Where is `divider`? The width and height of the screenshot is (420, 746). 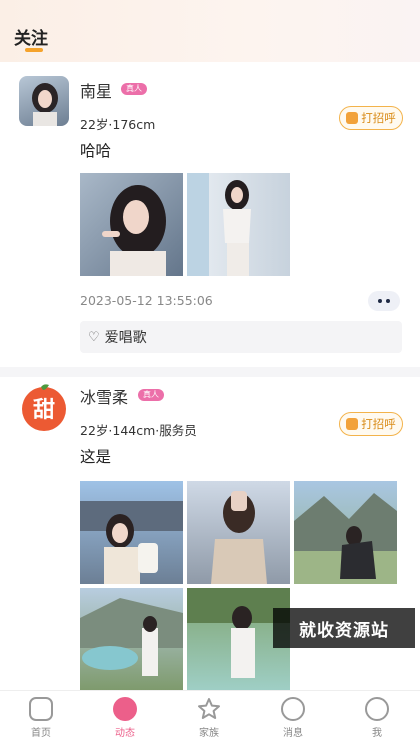 divider is located at coordinates (210, 372).